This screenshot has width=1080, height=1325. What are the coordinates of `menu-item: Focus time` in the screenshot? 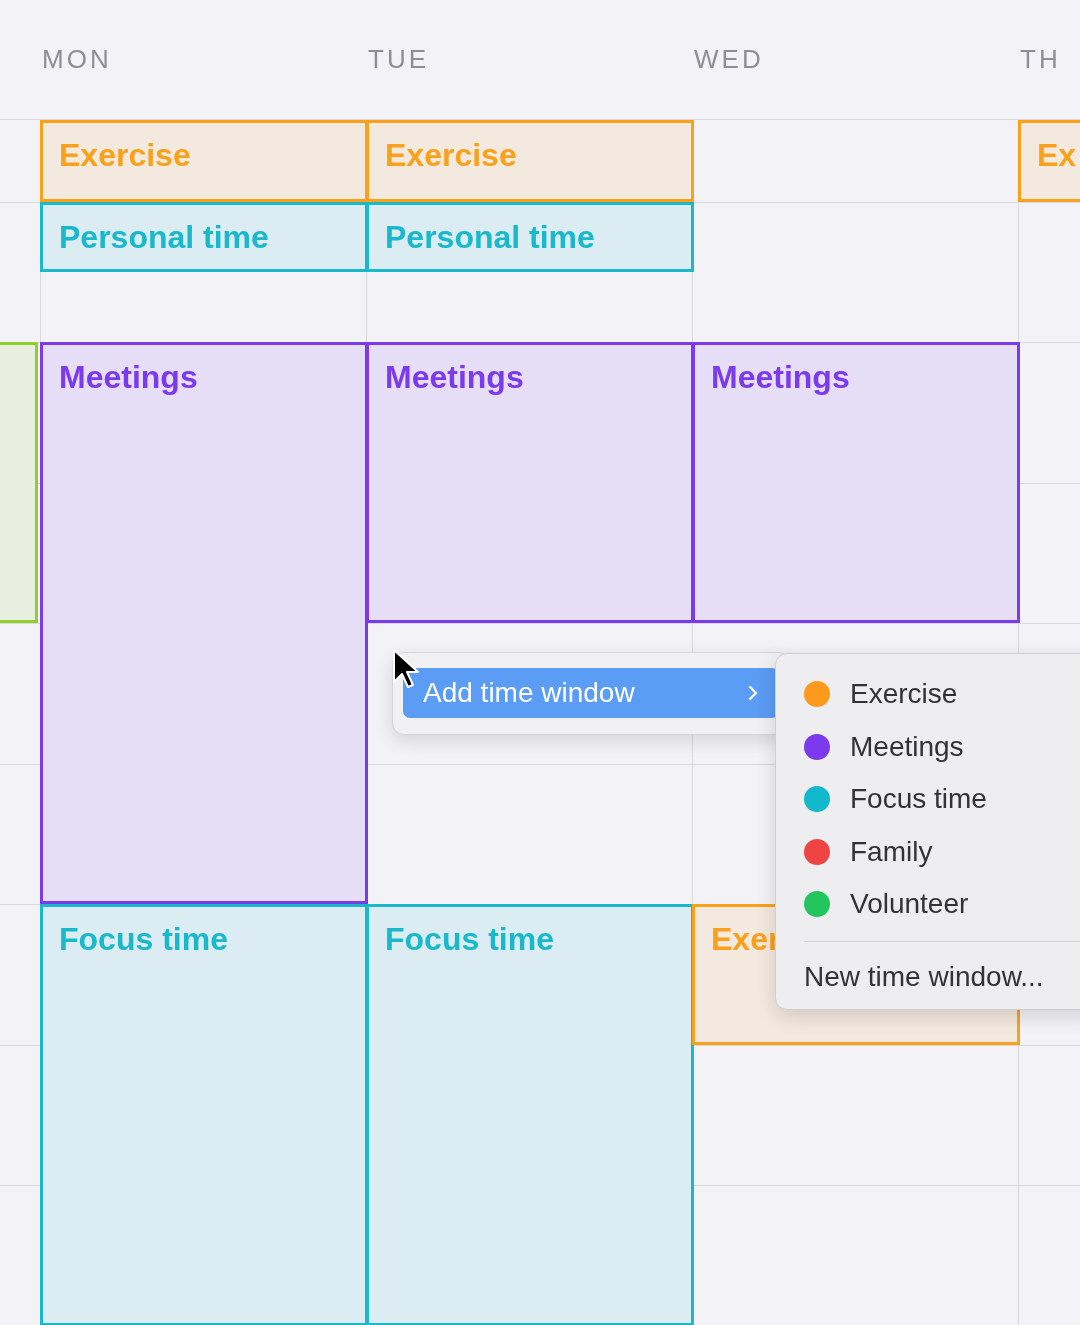 It's located at (942, 799).